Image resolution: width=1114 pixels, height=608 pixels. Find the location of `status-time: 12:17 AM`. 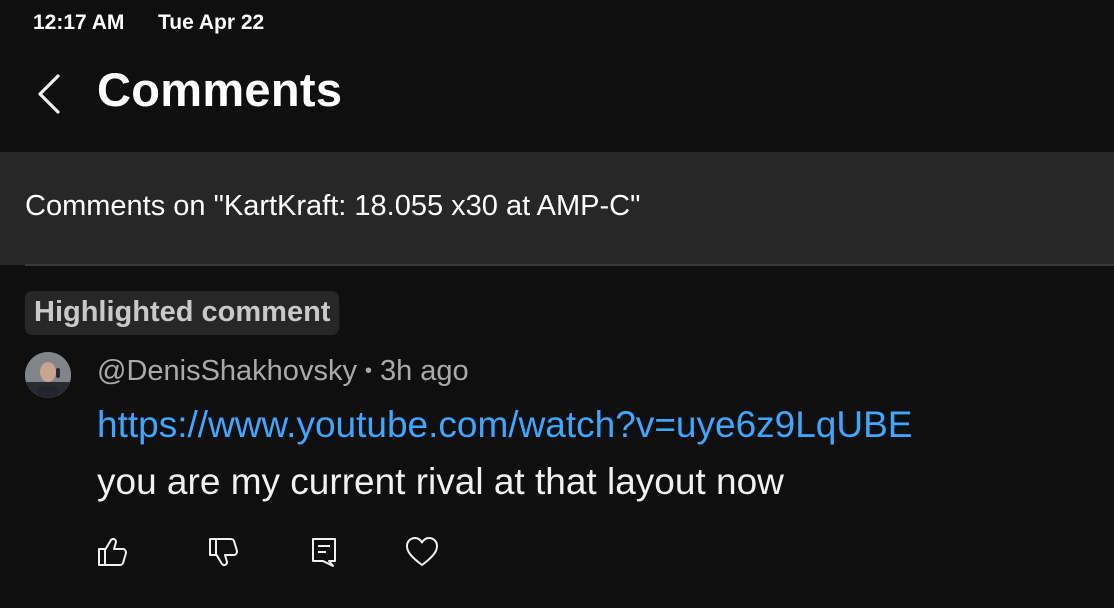

status-time: 12:17 AM is located at coordinates (79, 22).